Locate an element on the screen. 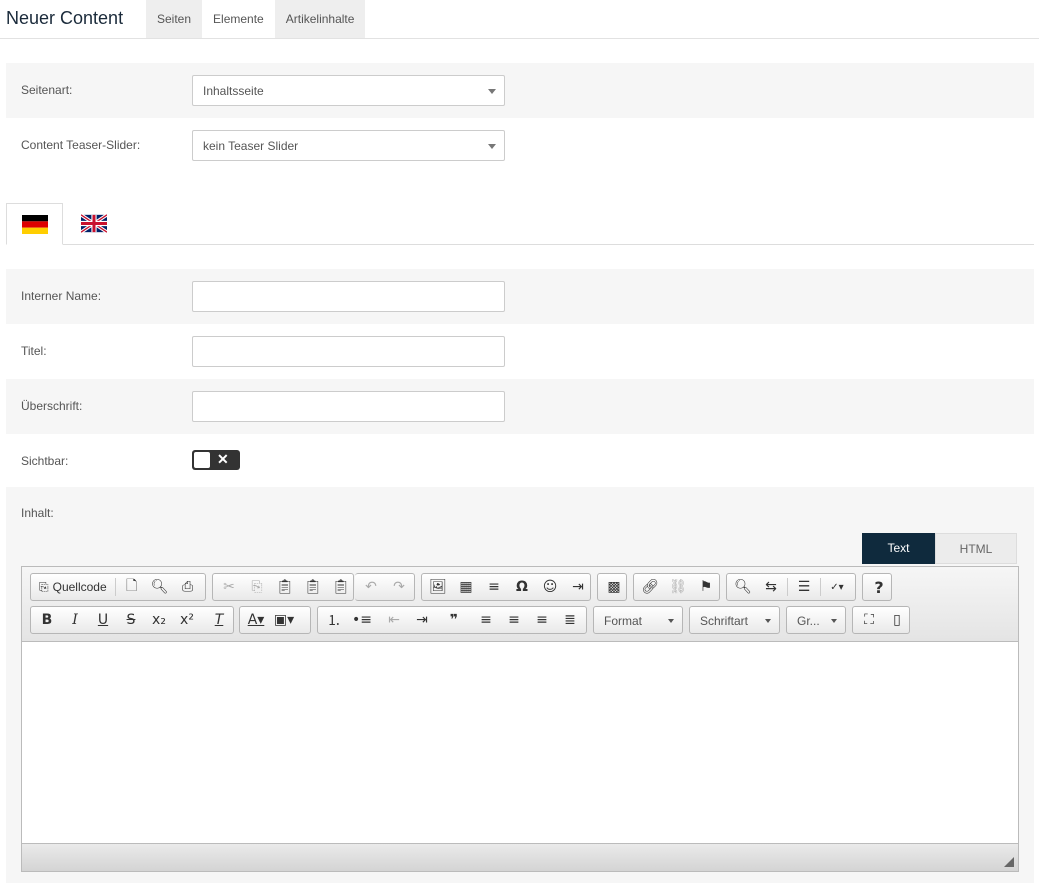 This screenshot has width=1039, height=883. preview-icon: 🔍︎ is located at coordinates (160, 587).